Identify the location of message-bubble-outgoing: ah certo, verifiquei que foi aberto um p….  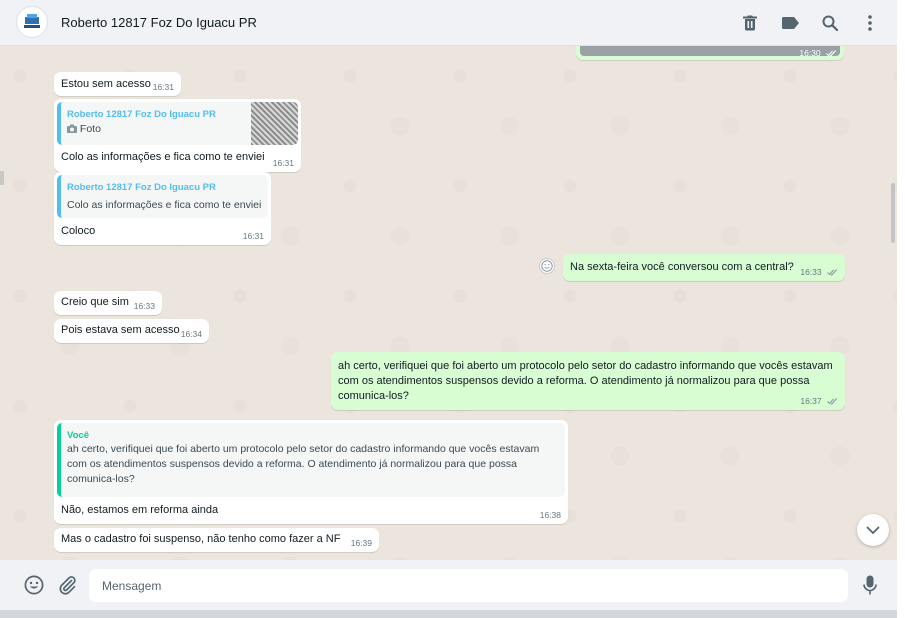
(588, 381).